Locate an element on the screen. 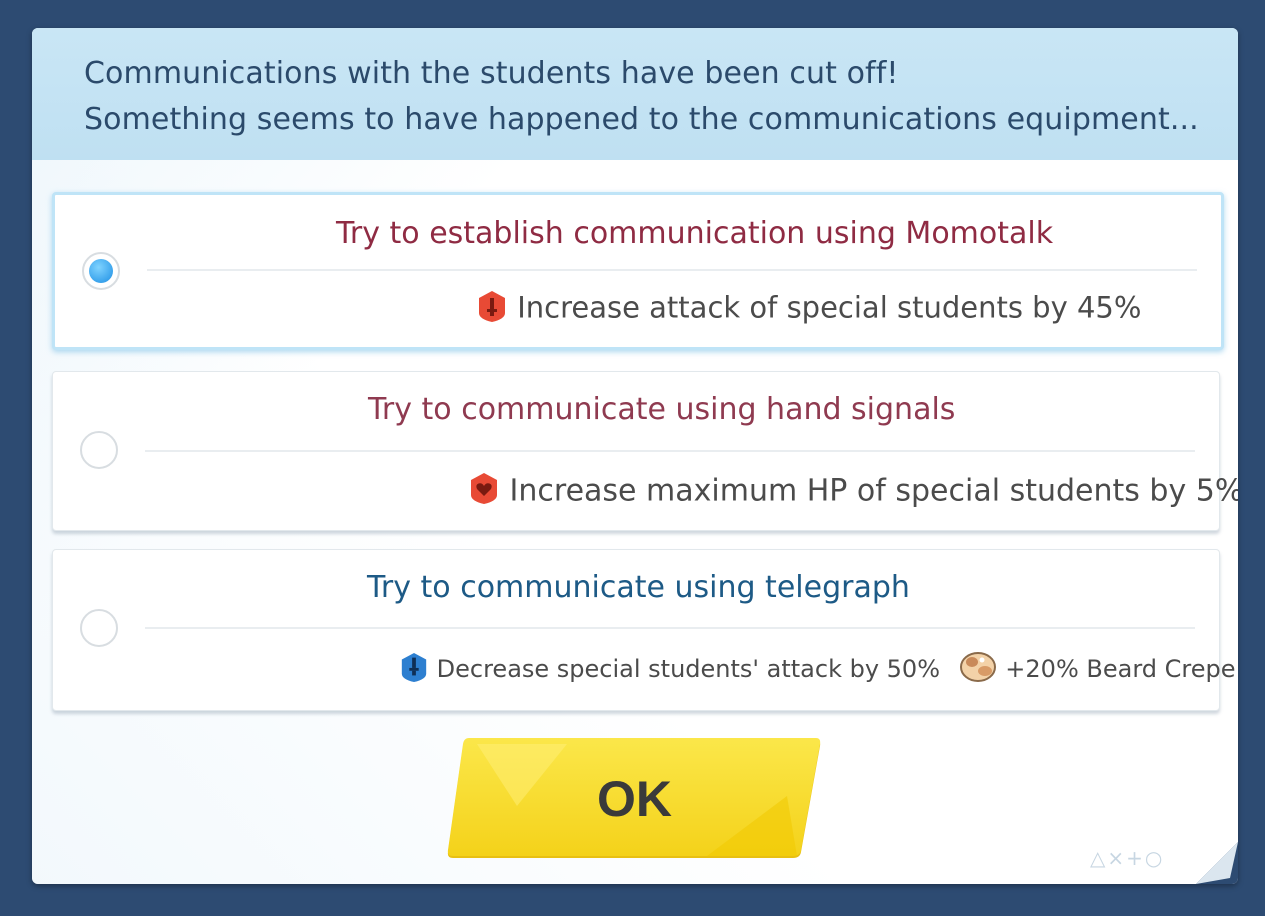 Image resolution: width=1265 pixels, height=916 pixels. hp-up-icon is located at coordinates (484, 492).